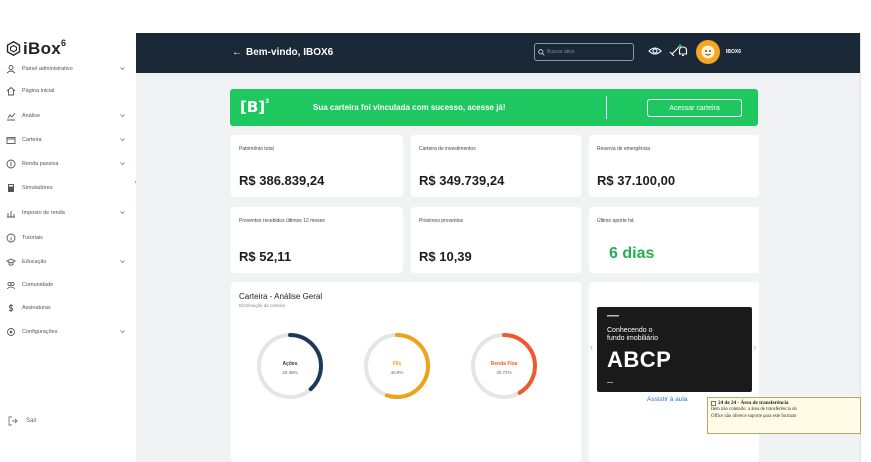  What do you see at coordinates (441, 221) in the screenshot?
I see `stat-label: Próximos proventos` at bounding box center [441, 221].